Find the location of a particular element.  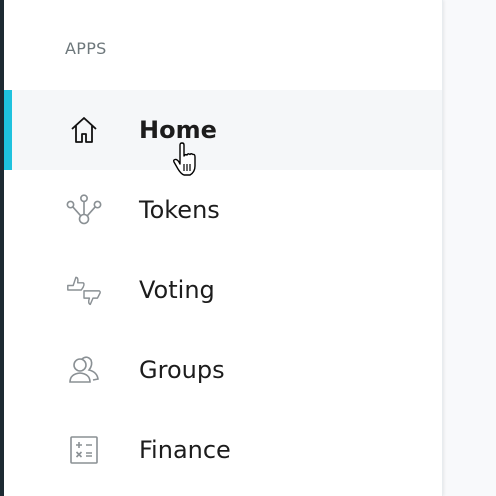

sidebar-item-finance: Finance is located at coordinates (223, 450).